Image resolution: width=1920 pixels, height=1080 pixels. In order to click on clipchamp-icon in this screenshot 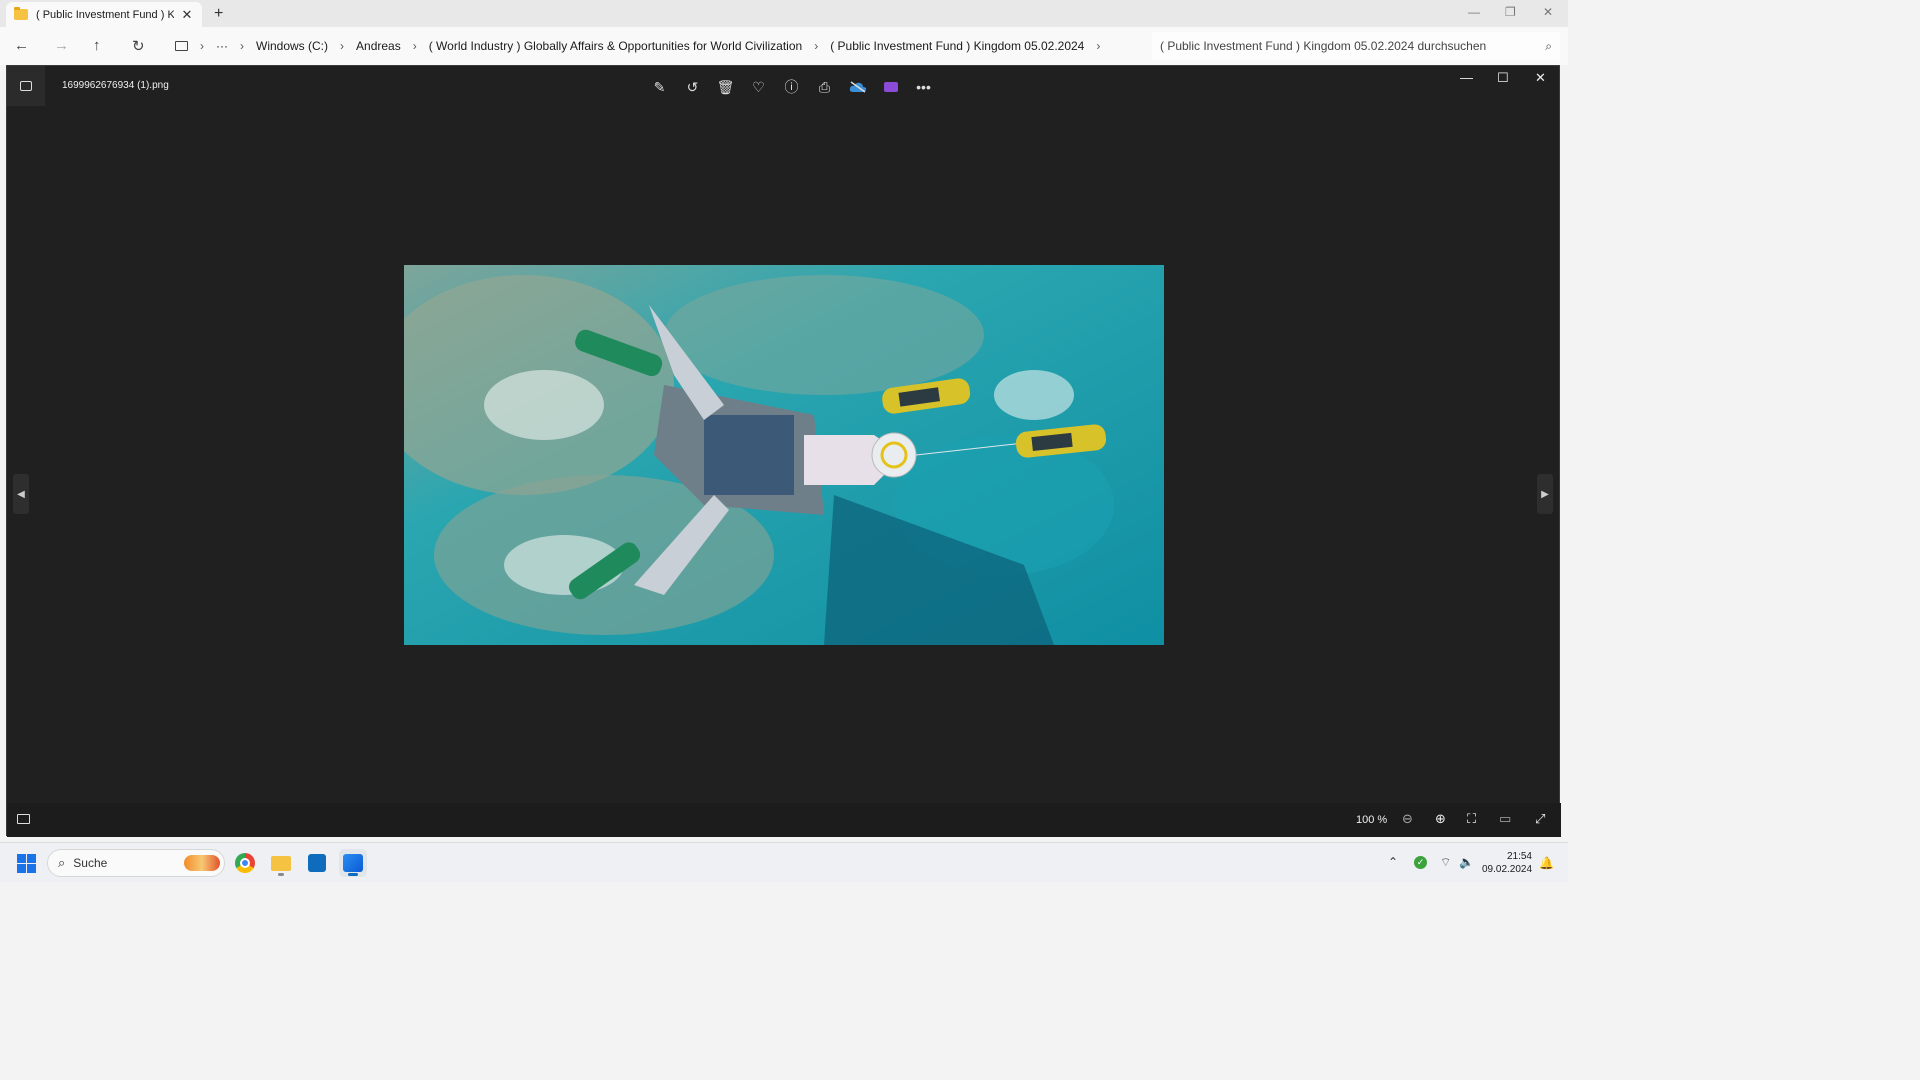, I will do `click(890, 87)`.